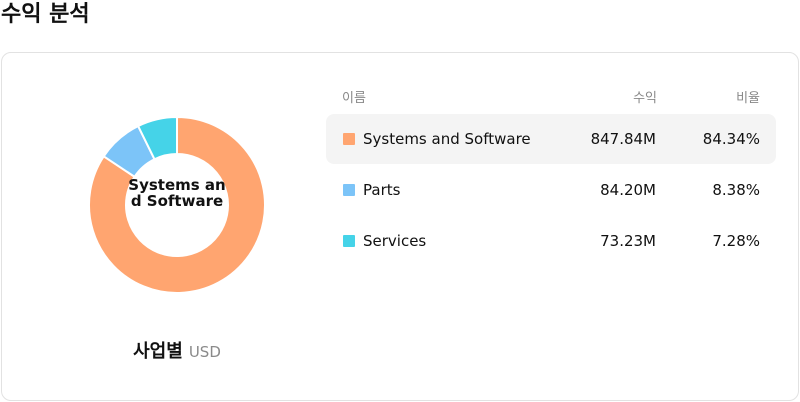 The height and width of the screenshot is (402, 800). What do you see at coordinates (552, 96) in the screenshot?
I see `table-header: 이름 수익 비율` at bounding box center [552, 96].